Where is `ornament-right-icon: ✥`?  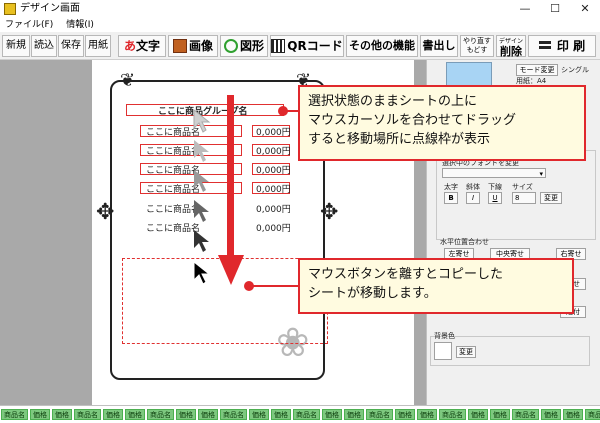
ornament-right-icon: ✥ is located at coordinates (329, 212).